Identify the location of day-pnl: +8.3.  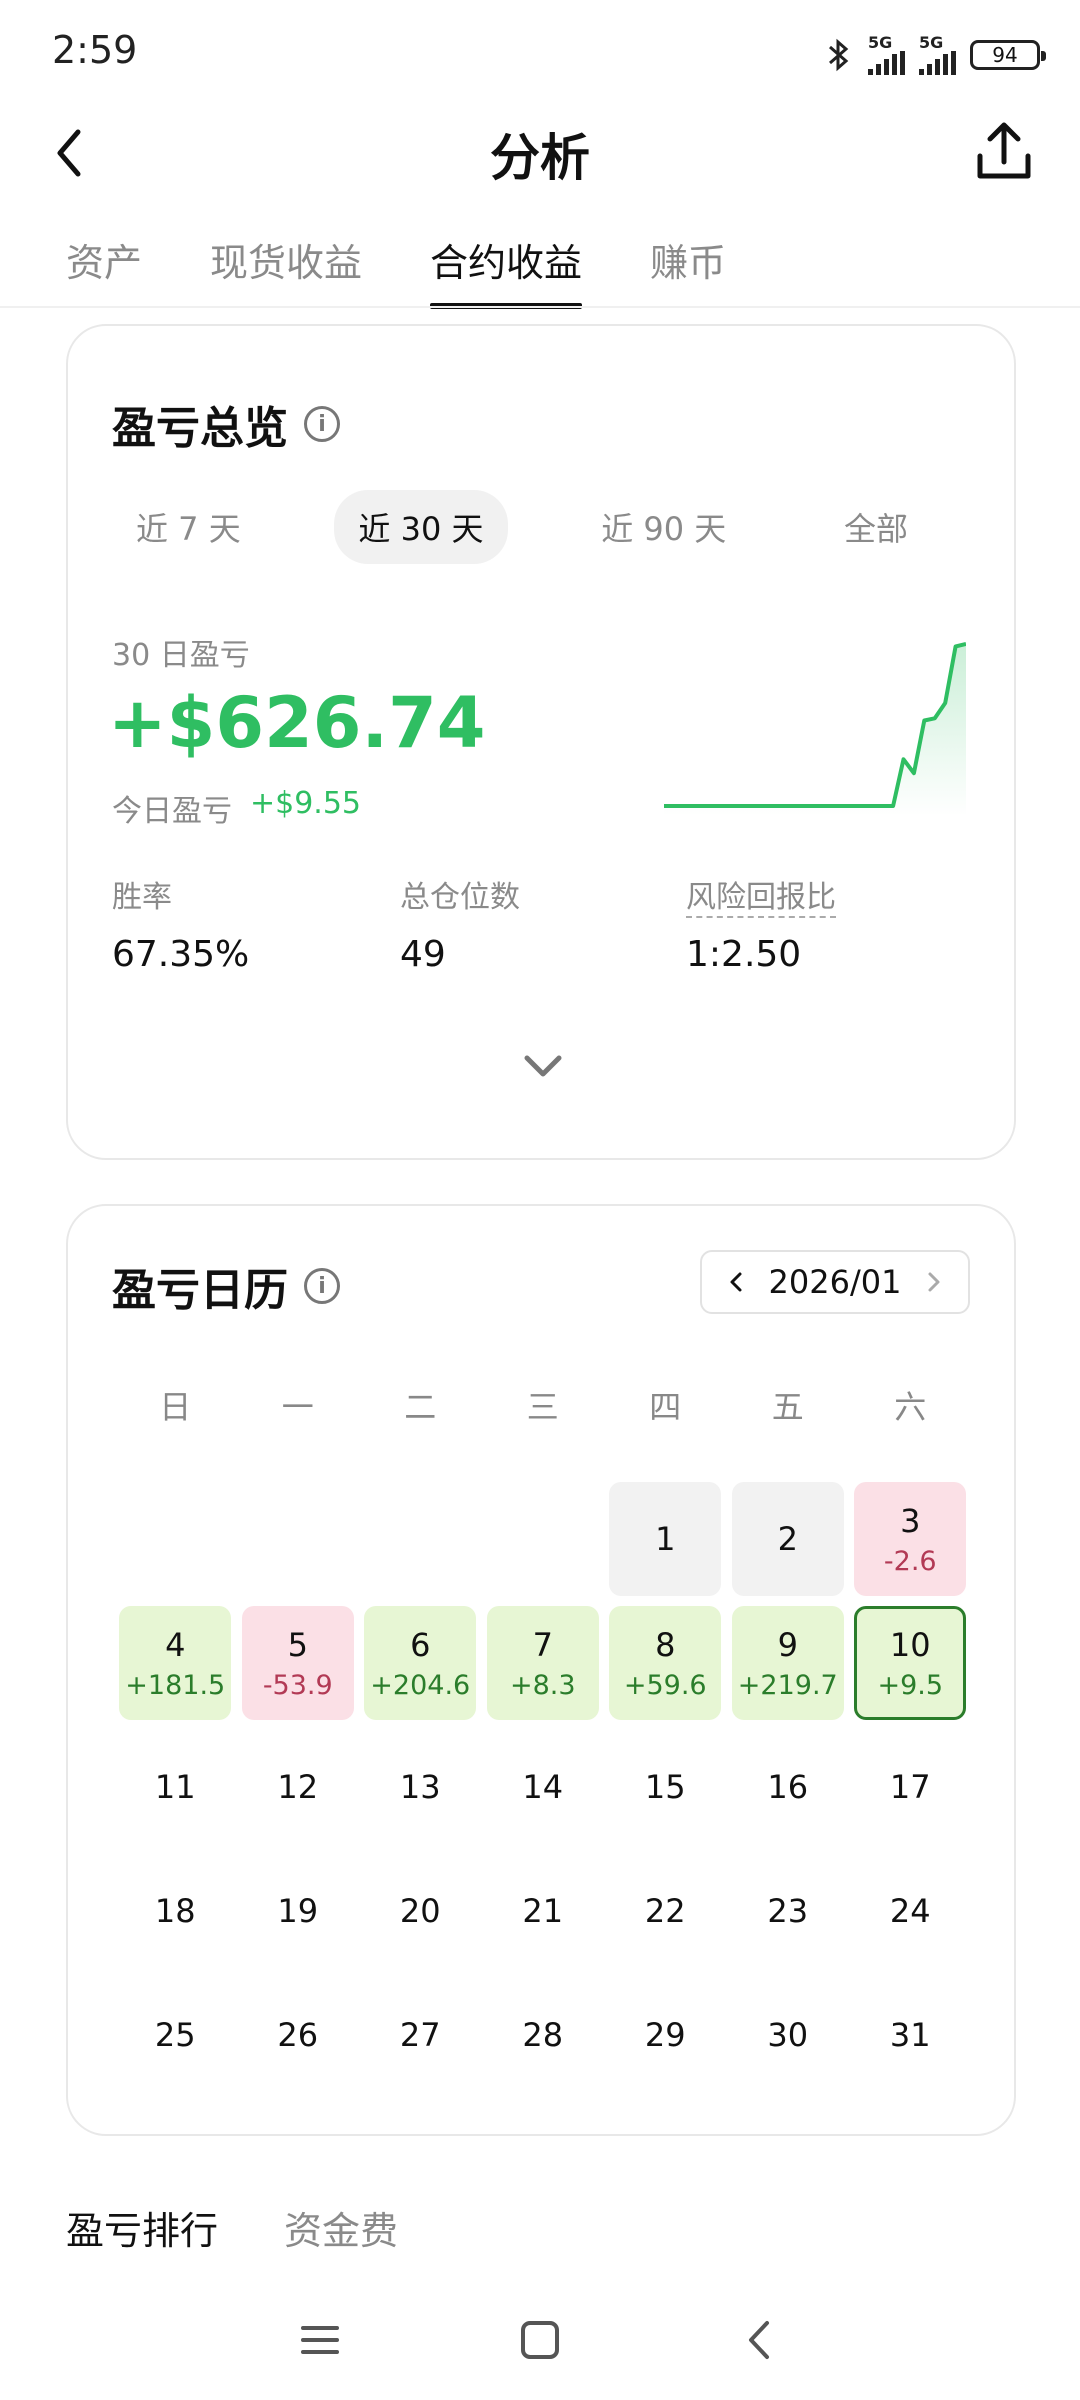
(542, 1685).